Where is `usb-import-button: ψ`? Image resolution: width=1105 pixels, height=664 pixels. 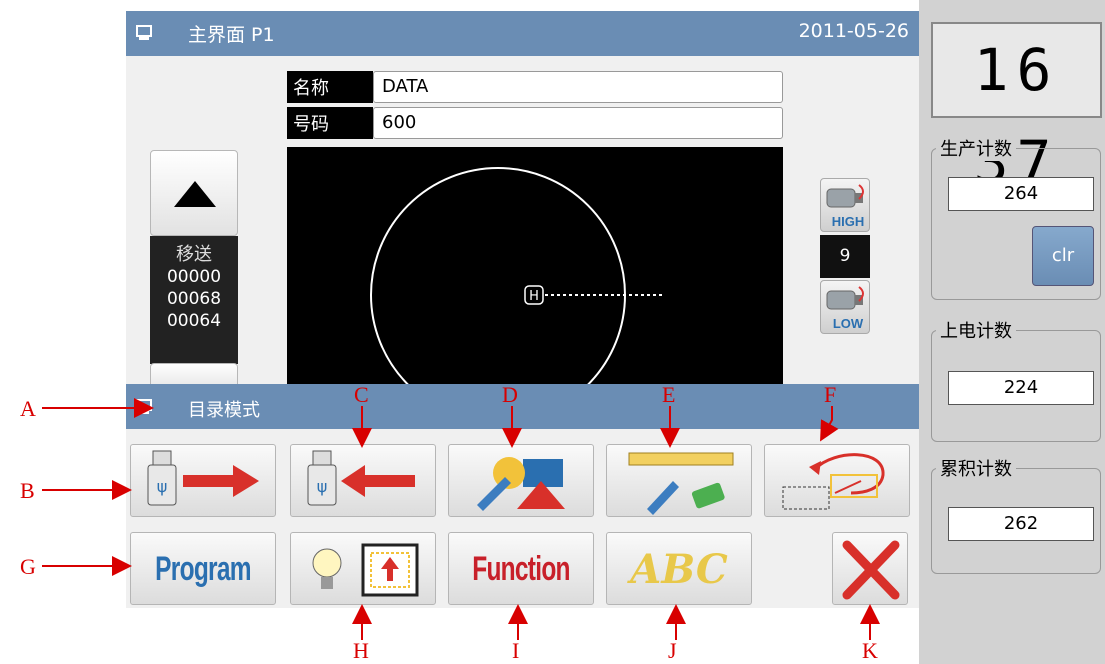 usb-import-button: ψ is located at coordinates (363, 480).